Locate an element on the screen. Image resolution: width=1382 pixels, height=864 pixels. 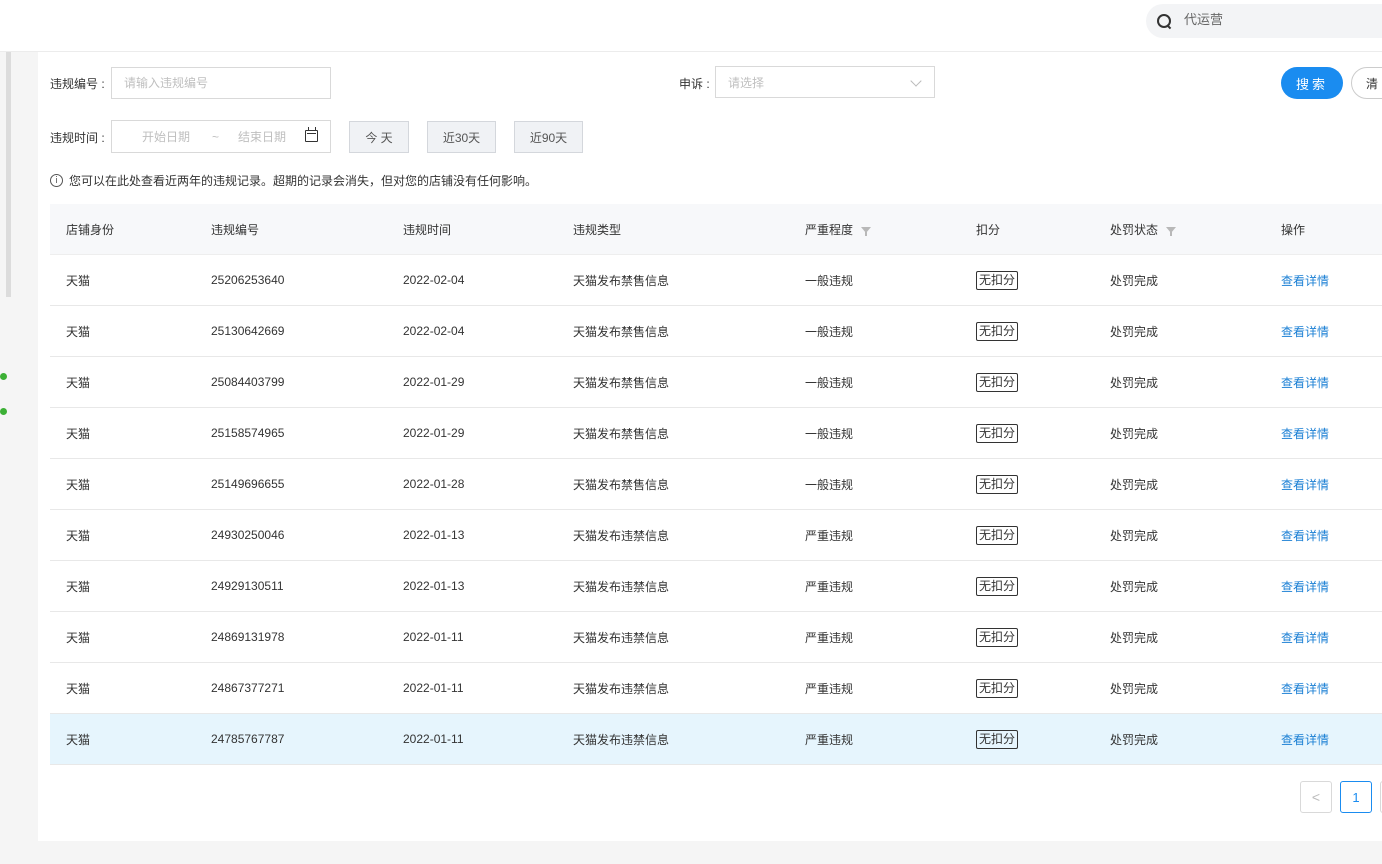
cell-severity: 严重违规 is located at coordinates (829, 535).